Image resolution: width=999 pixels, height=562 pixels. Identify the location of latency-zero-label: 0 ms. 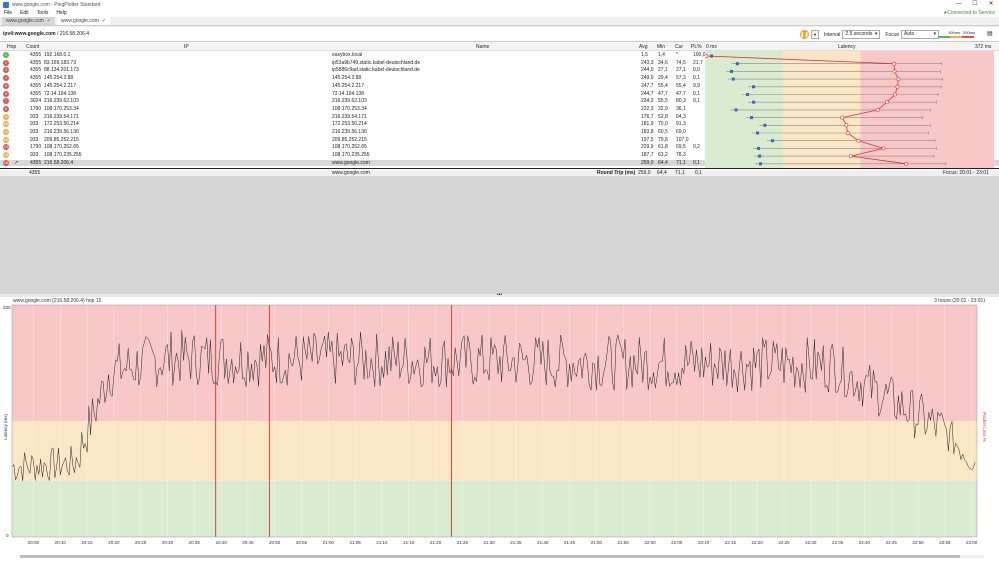
(711, 47).